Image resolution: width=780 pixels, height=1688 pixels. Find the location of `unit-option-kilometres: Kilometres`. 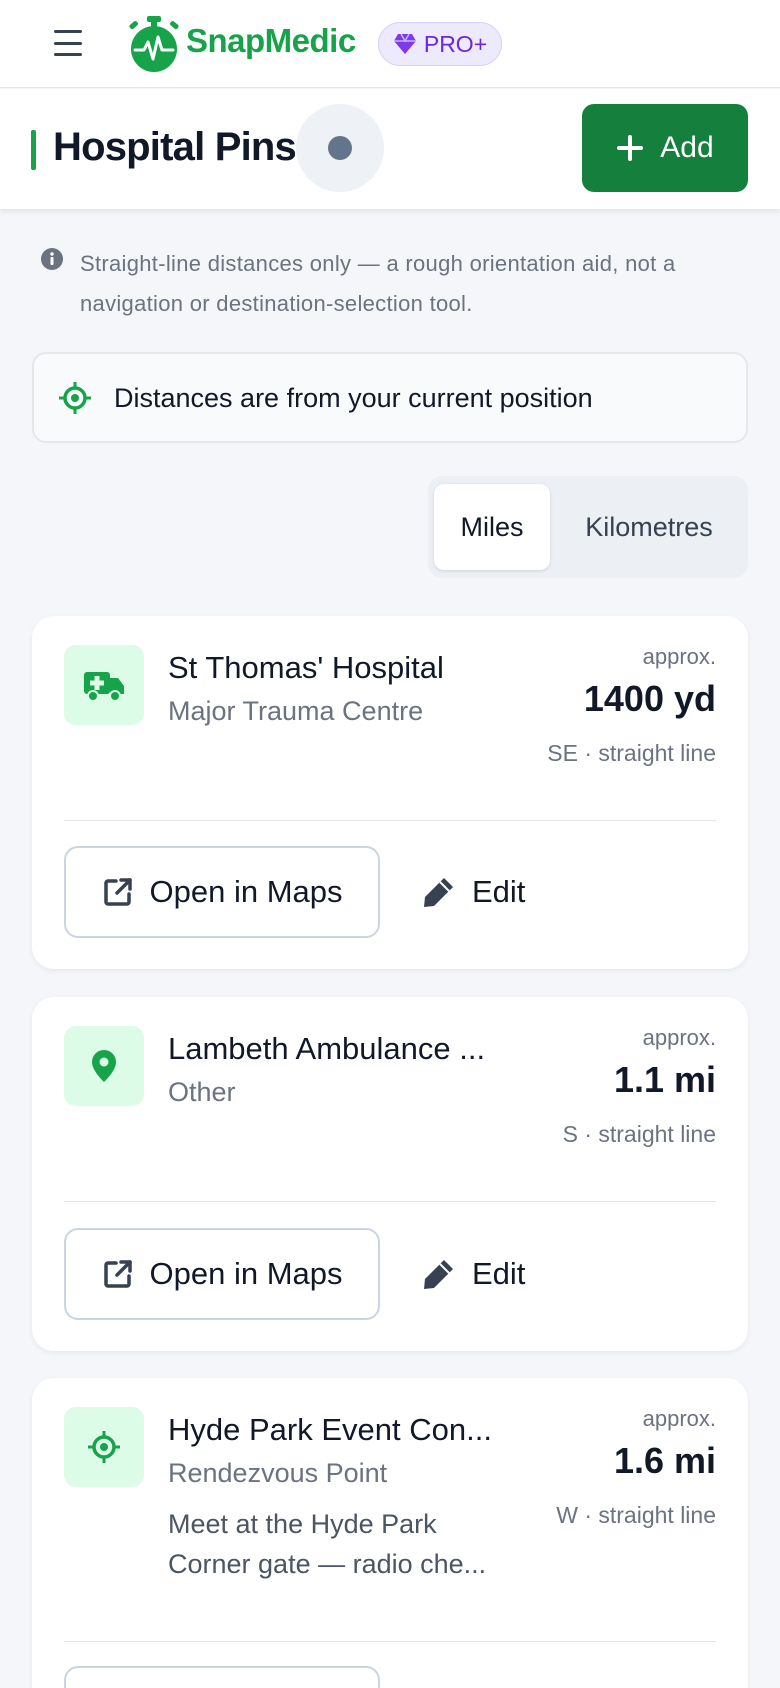

unit-option-kilometres: Kilometres is located at coordinates (649, 527).